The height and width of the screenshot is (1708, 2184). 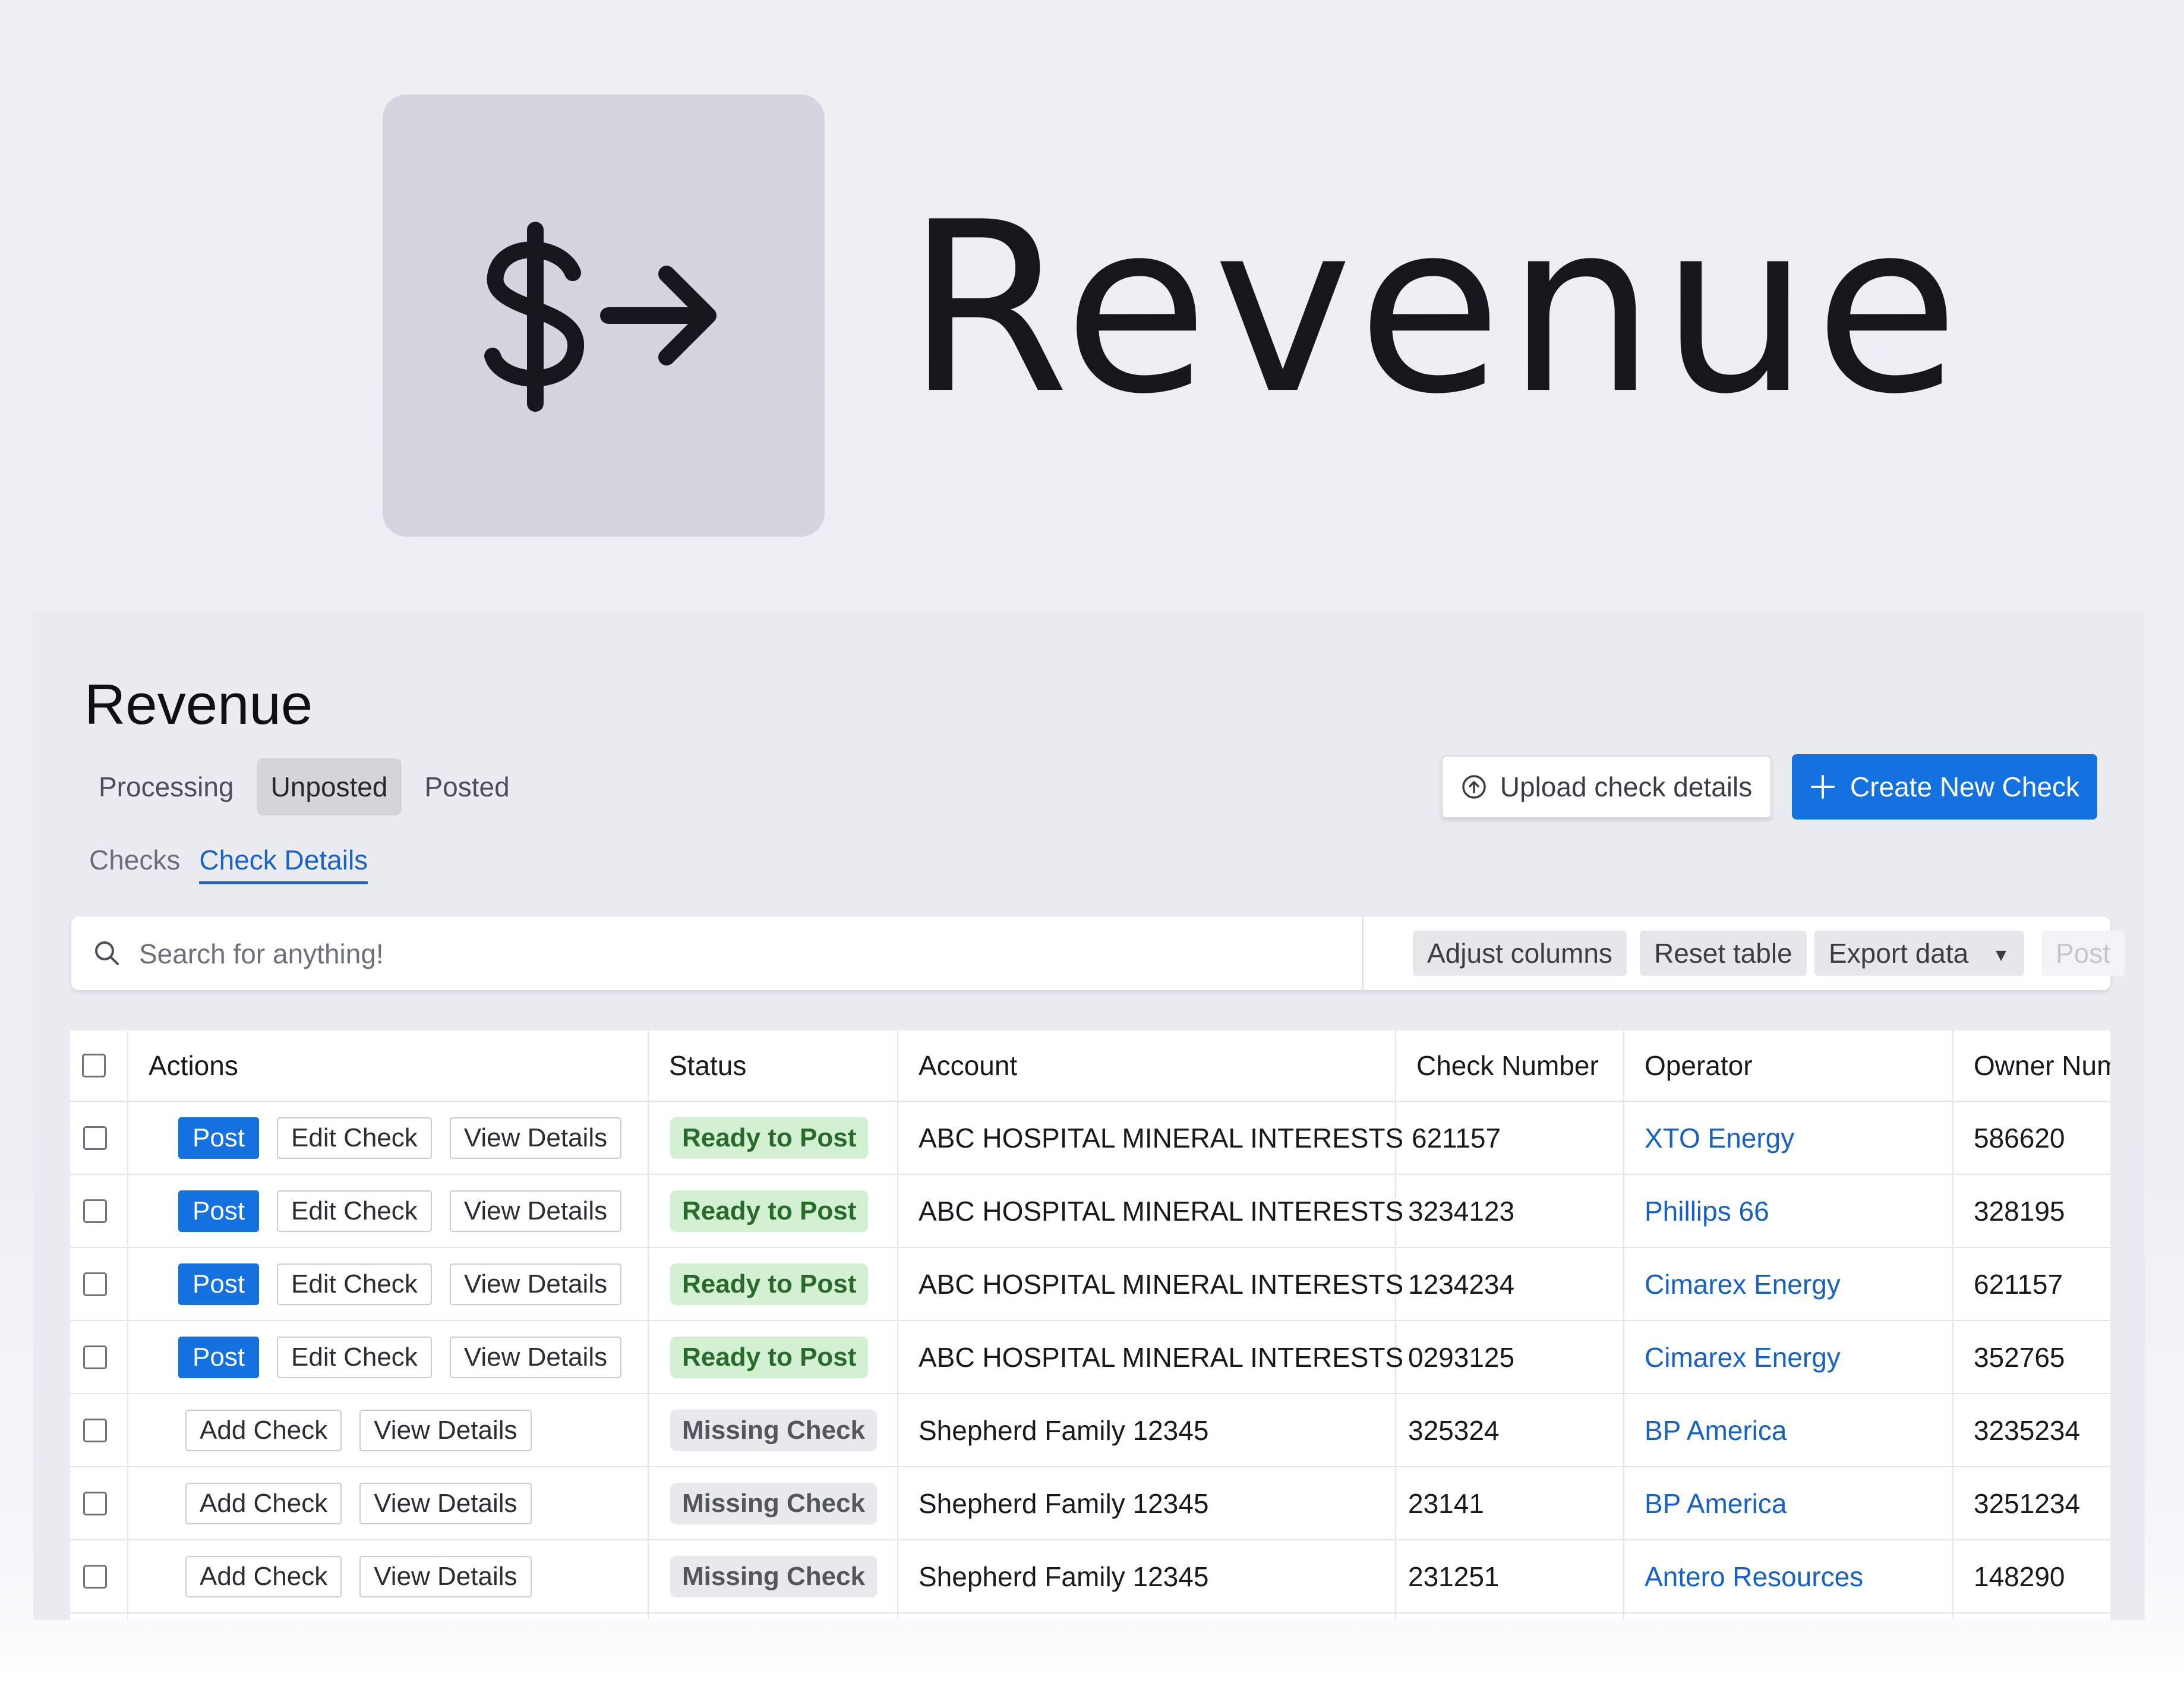 I want to click on upload-button-label: Upload check details, so click(x=1627, y=786).